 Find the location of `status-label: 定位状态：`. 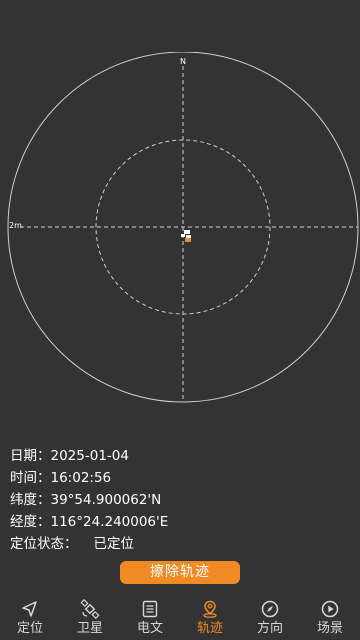

status-label: 定位状态： is located at coordinates (44, 544).